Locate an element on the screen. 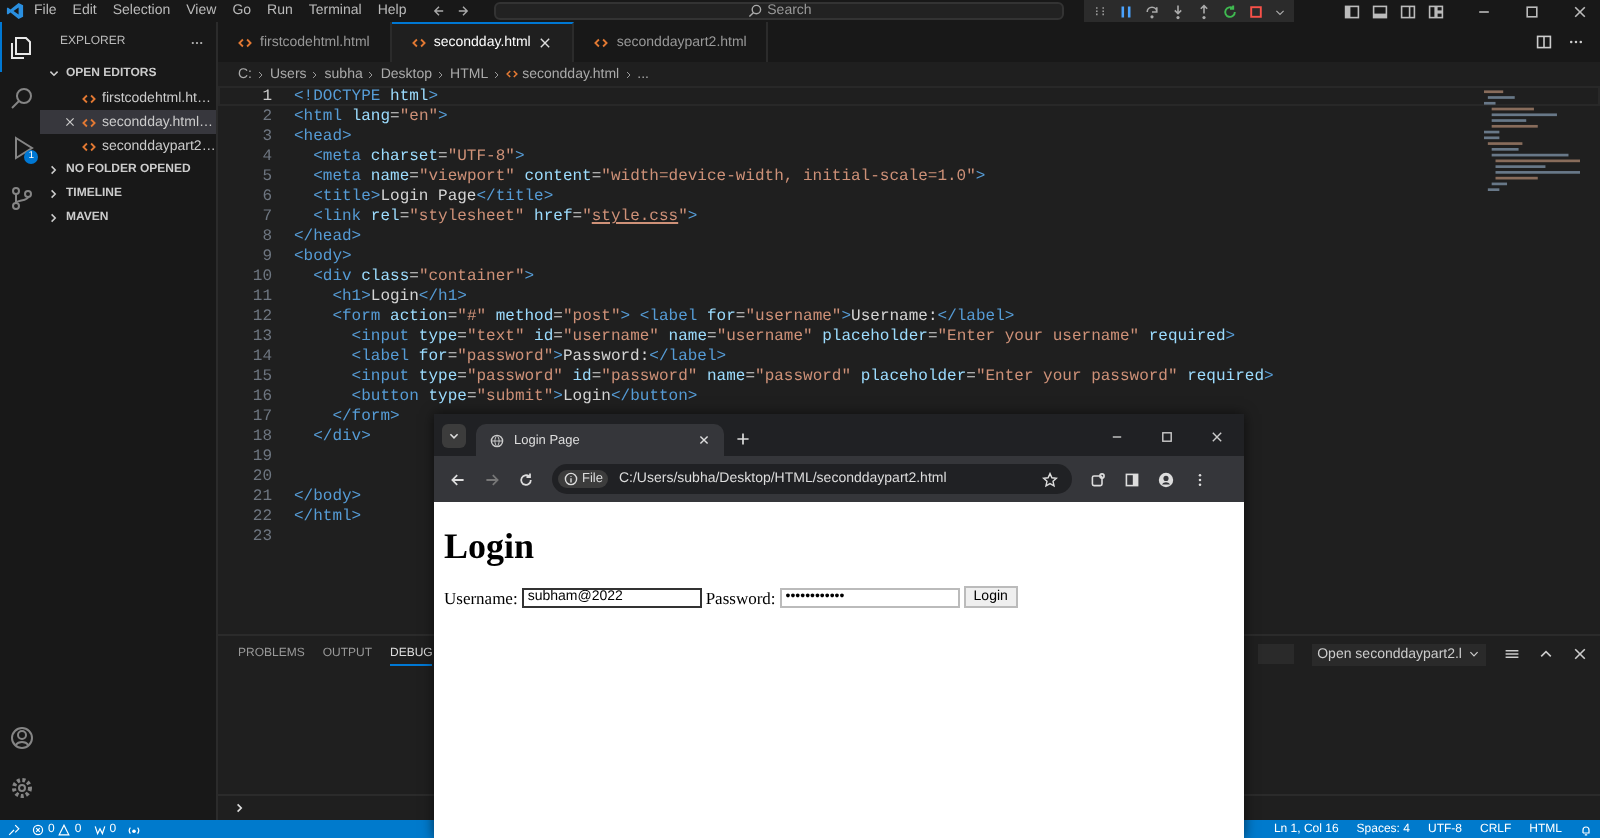 The width and height of the screenshot is (1600, 838). line-number: 5 is located at coordinates (267, 176).